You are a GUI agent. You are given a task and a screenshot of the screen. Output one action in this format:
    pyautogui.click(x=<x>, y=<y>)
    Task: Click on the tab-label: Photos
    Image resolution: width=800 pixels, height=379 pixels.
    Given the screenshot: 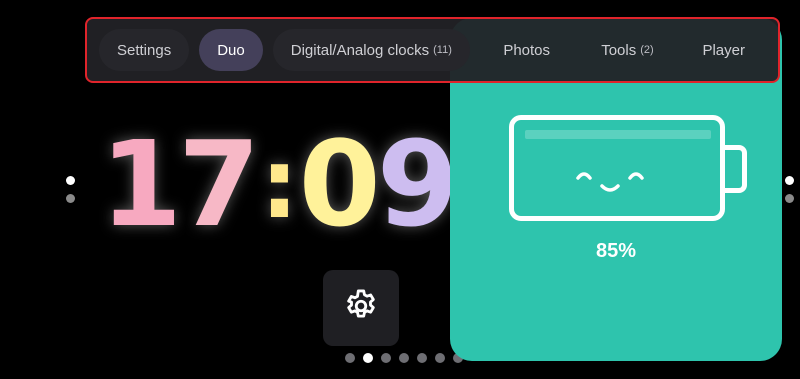 What is the action you would take?
    pyautogui.click(x=527, y=50)
    